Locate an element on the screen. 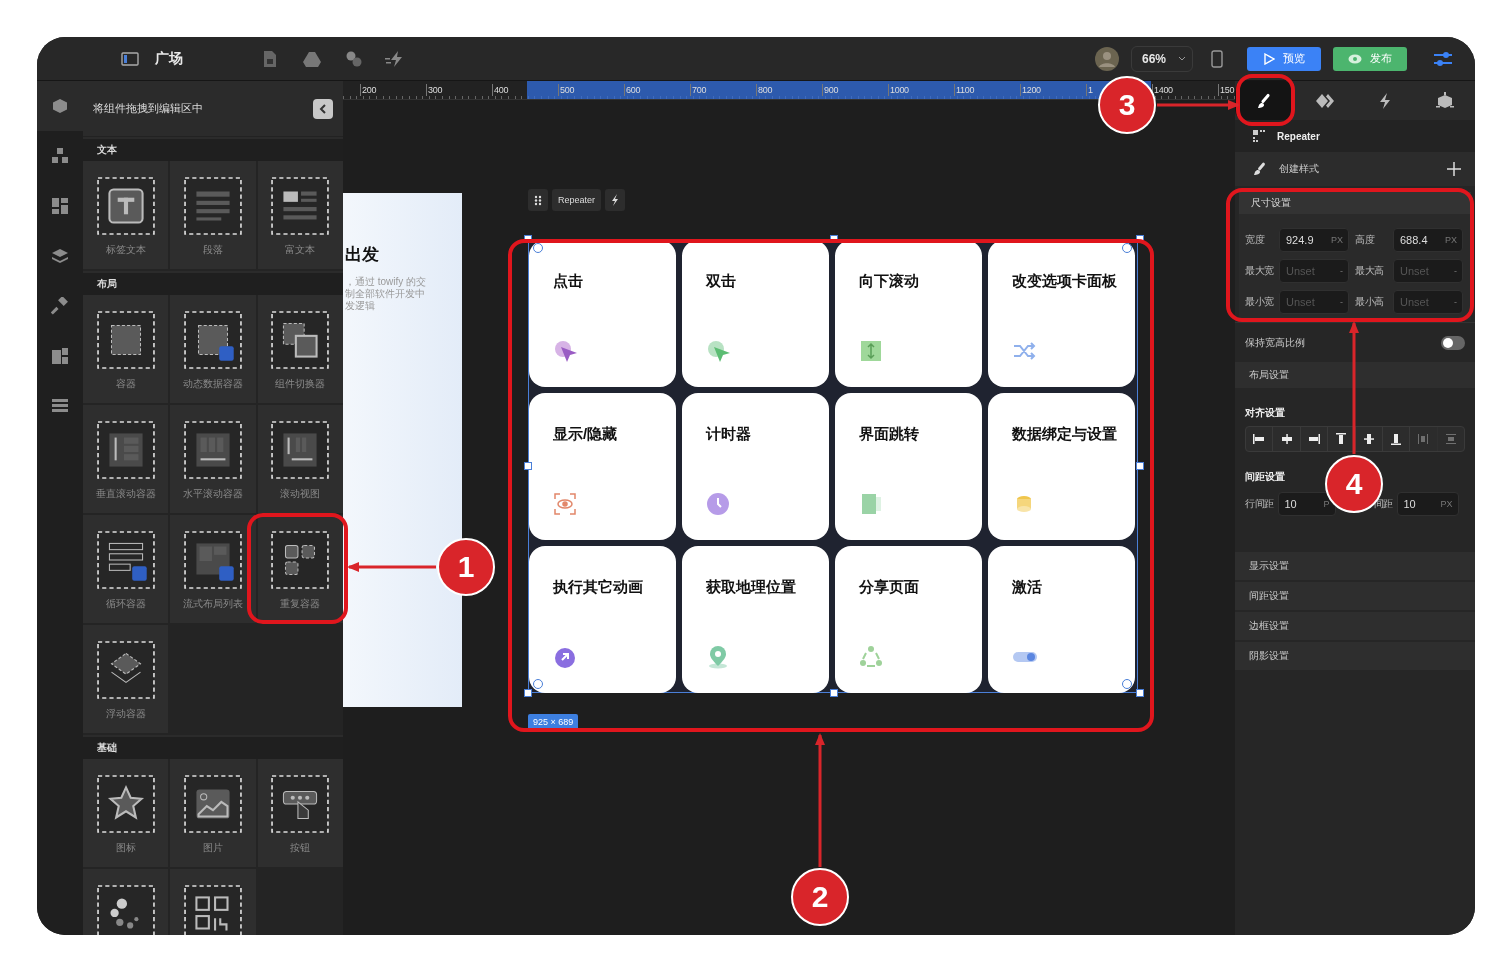  action-card: 数据绑定与设置 is located at coordinates (1061, 466).